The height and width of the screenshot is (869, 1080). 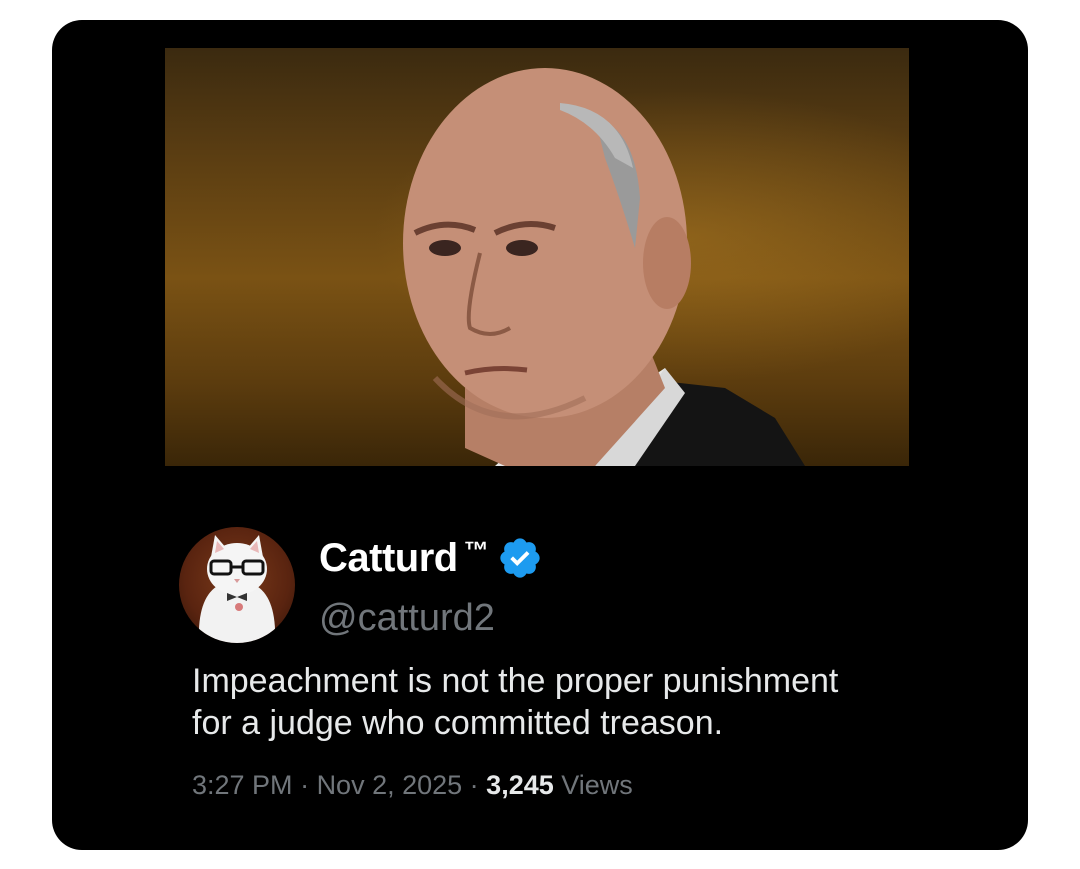 What do you see at coordinates (458, 723) in the screenshot?
I see `post-text-line-2: for a judge who committed treason.` at bounding box center [458, 723].